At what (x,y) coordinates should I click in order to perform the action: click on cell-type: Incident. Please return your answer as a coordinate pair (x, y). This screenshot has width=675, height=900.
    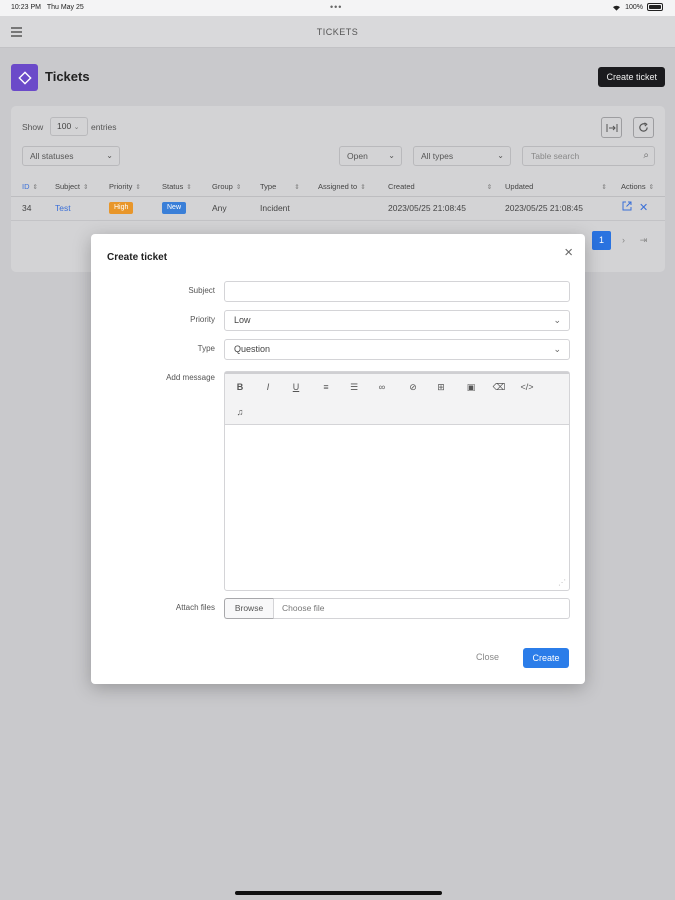
    Looking at the image, I should click on (275, 208).